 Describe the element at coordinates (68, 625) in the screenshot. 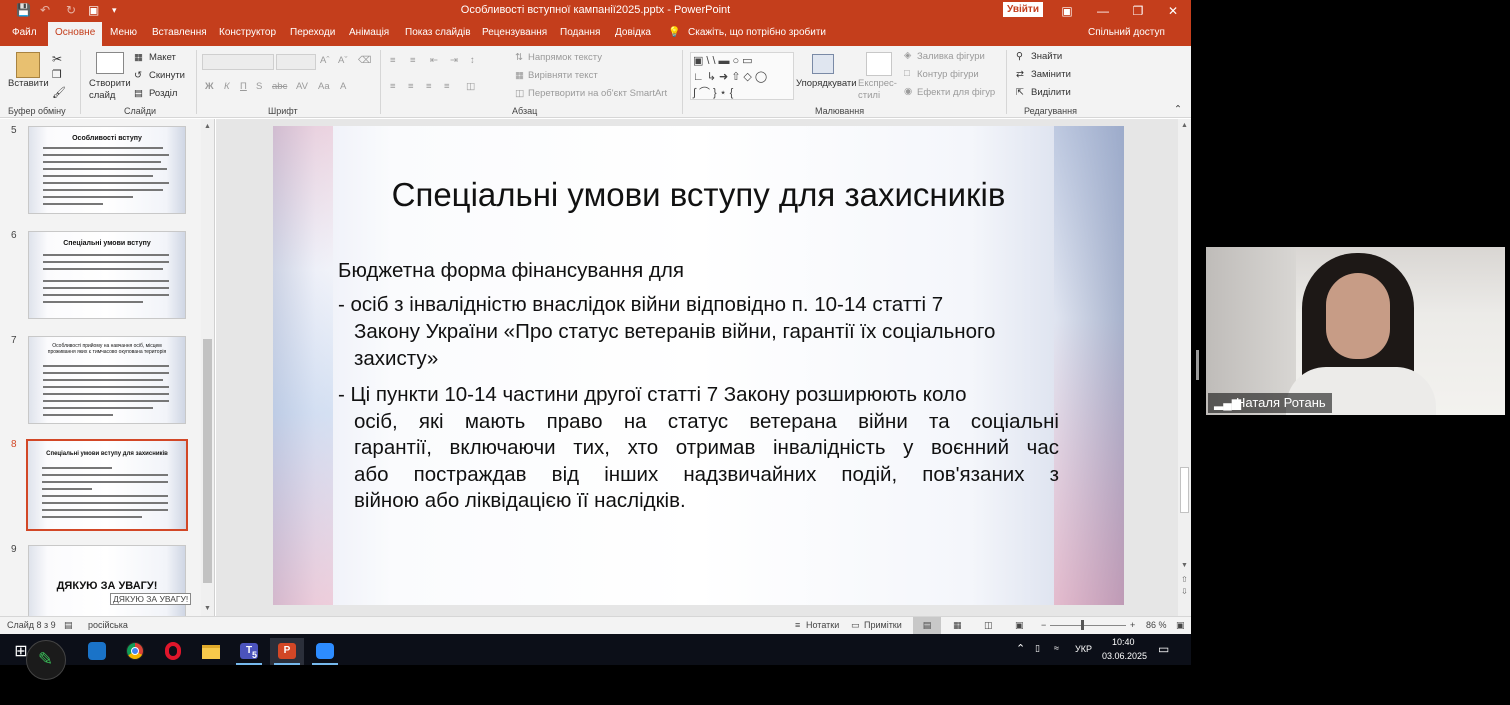

I see `spell-check-icon: ▤` at that location.